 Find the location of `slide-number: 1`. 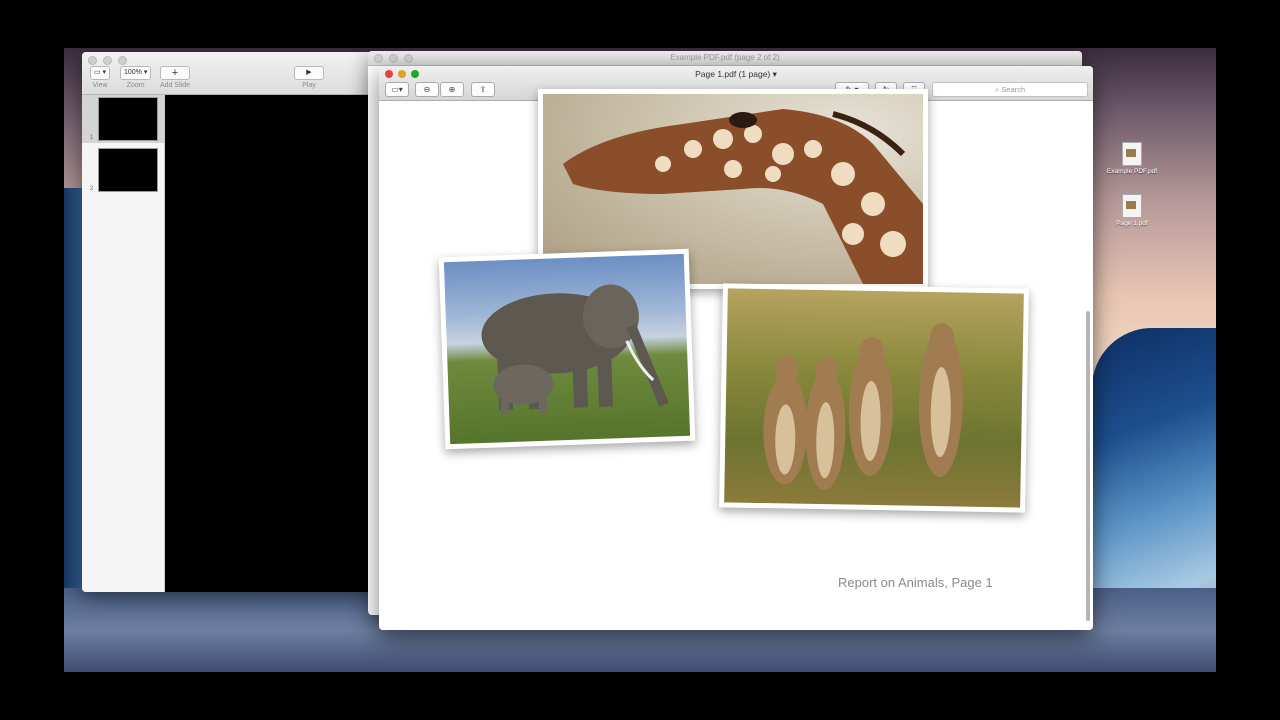

slide-number: 1 is located at coordinates (92, 138).